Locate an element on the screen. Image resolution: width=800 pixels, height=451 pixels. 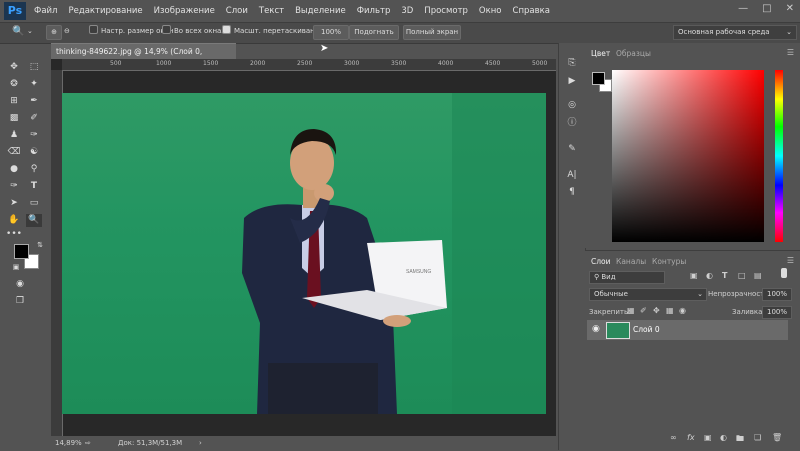
zoom-value-field: 100% is located at coordinates (331, 32).